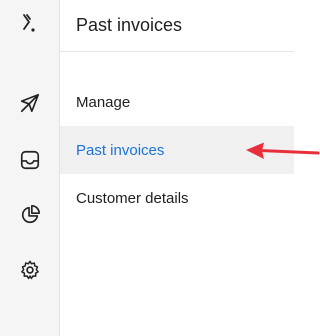 The image size is (320, 336). I want to click on logo-icon, so click(30, 23).